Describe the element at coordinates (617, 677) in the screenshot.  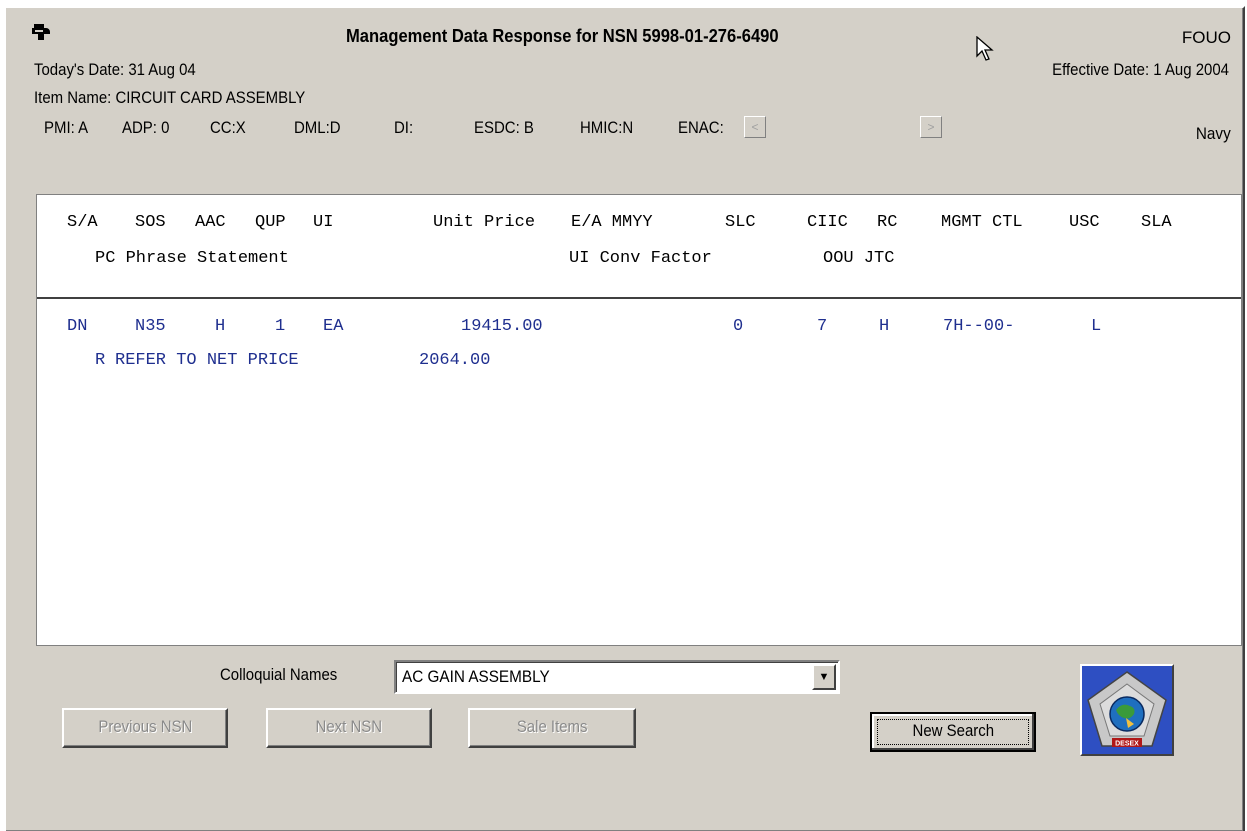
I see `colloquial-names-select: AC GAIN ASSEMBLY ▼` at that location.